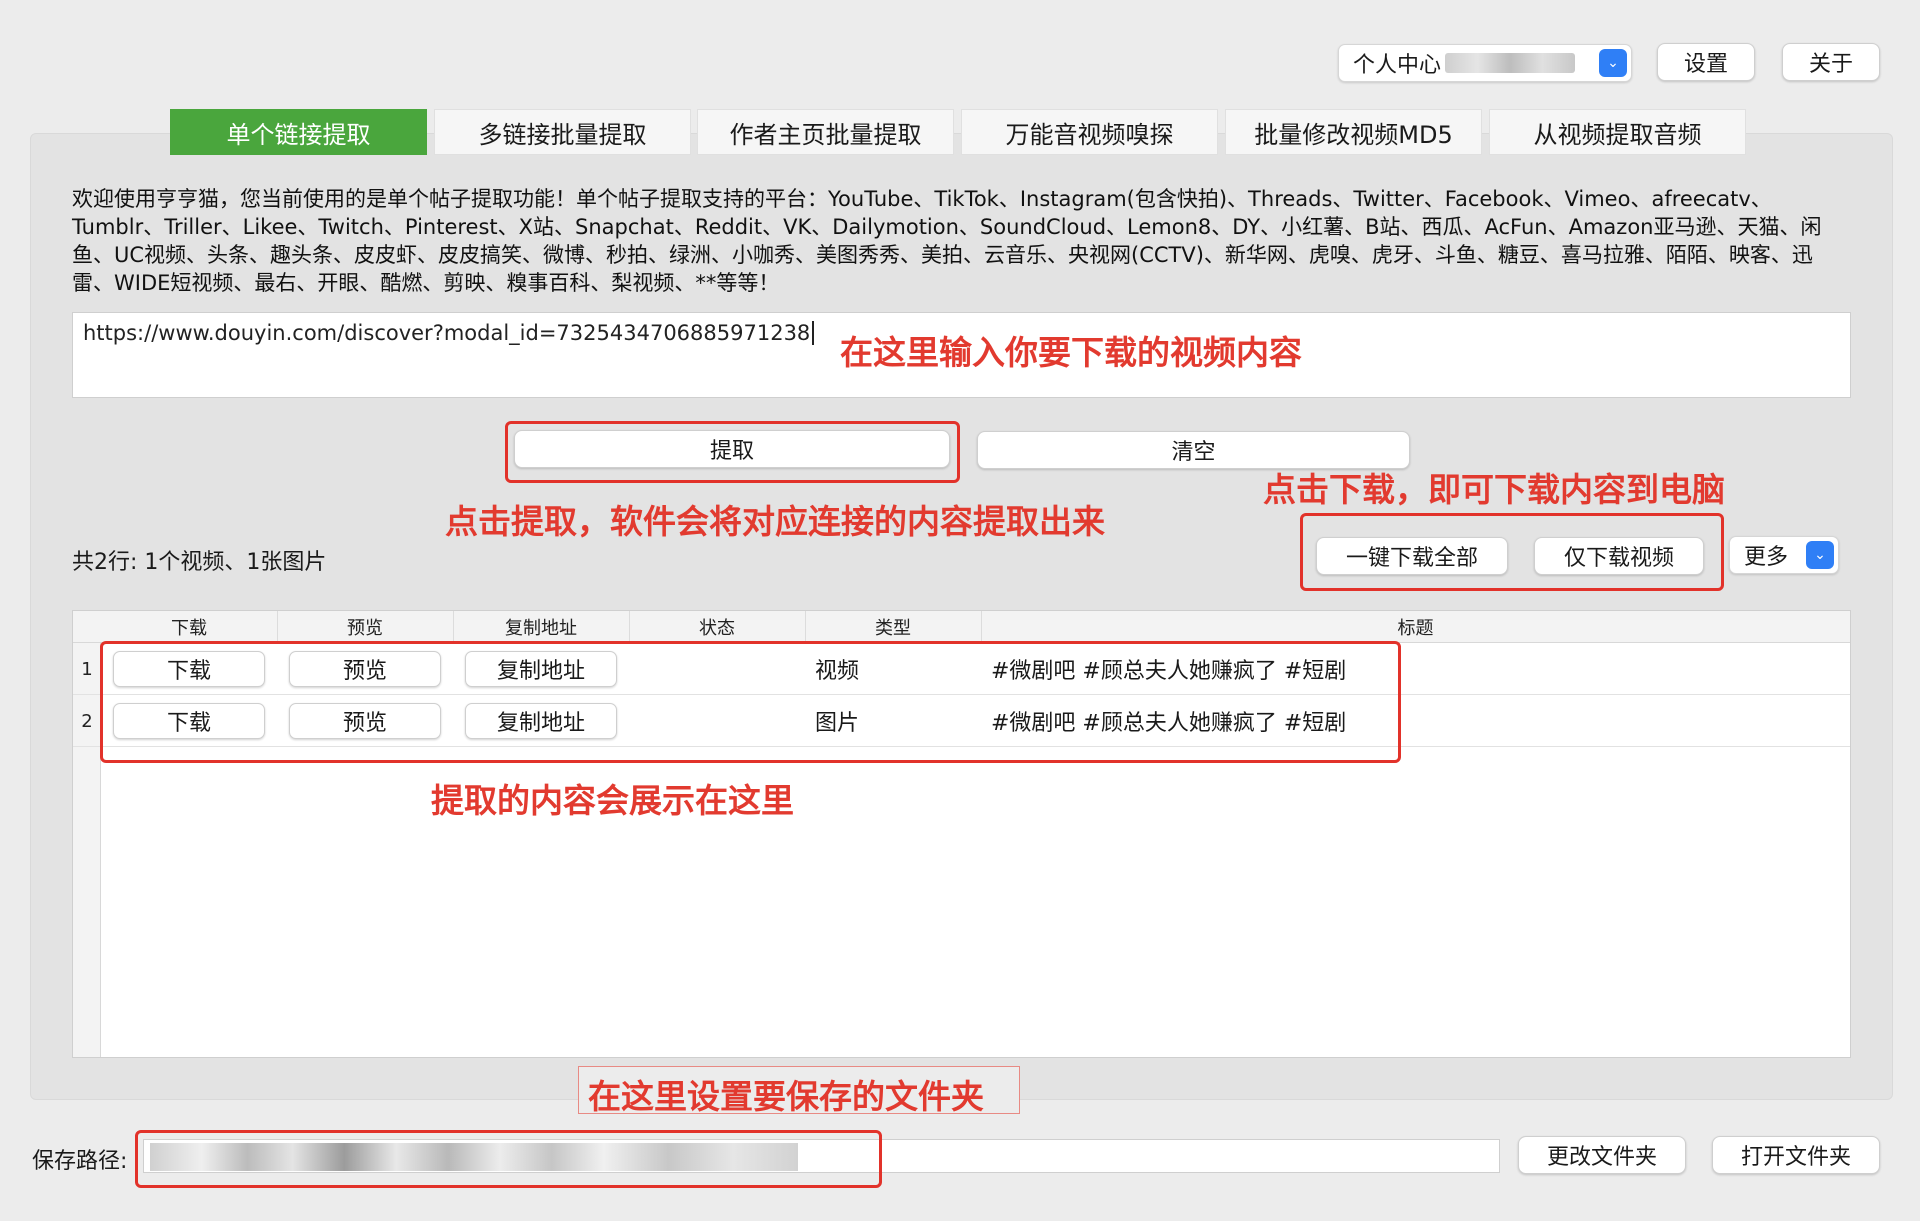 This screenshot has height=1221, width=1920. What do you see at coordinates (893, 627) in the screenshot?
I see `column-header-type: 类型` at bounding box center [893, 627].